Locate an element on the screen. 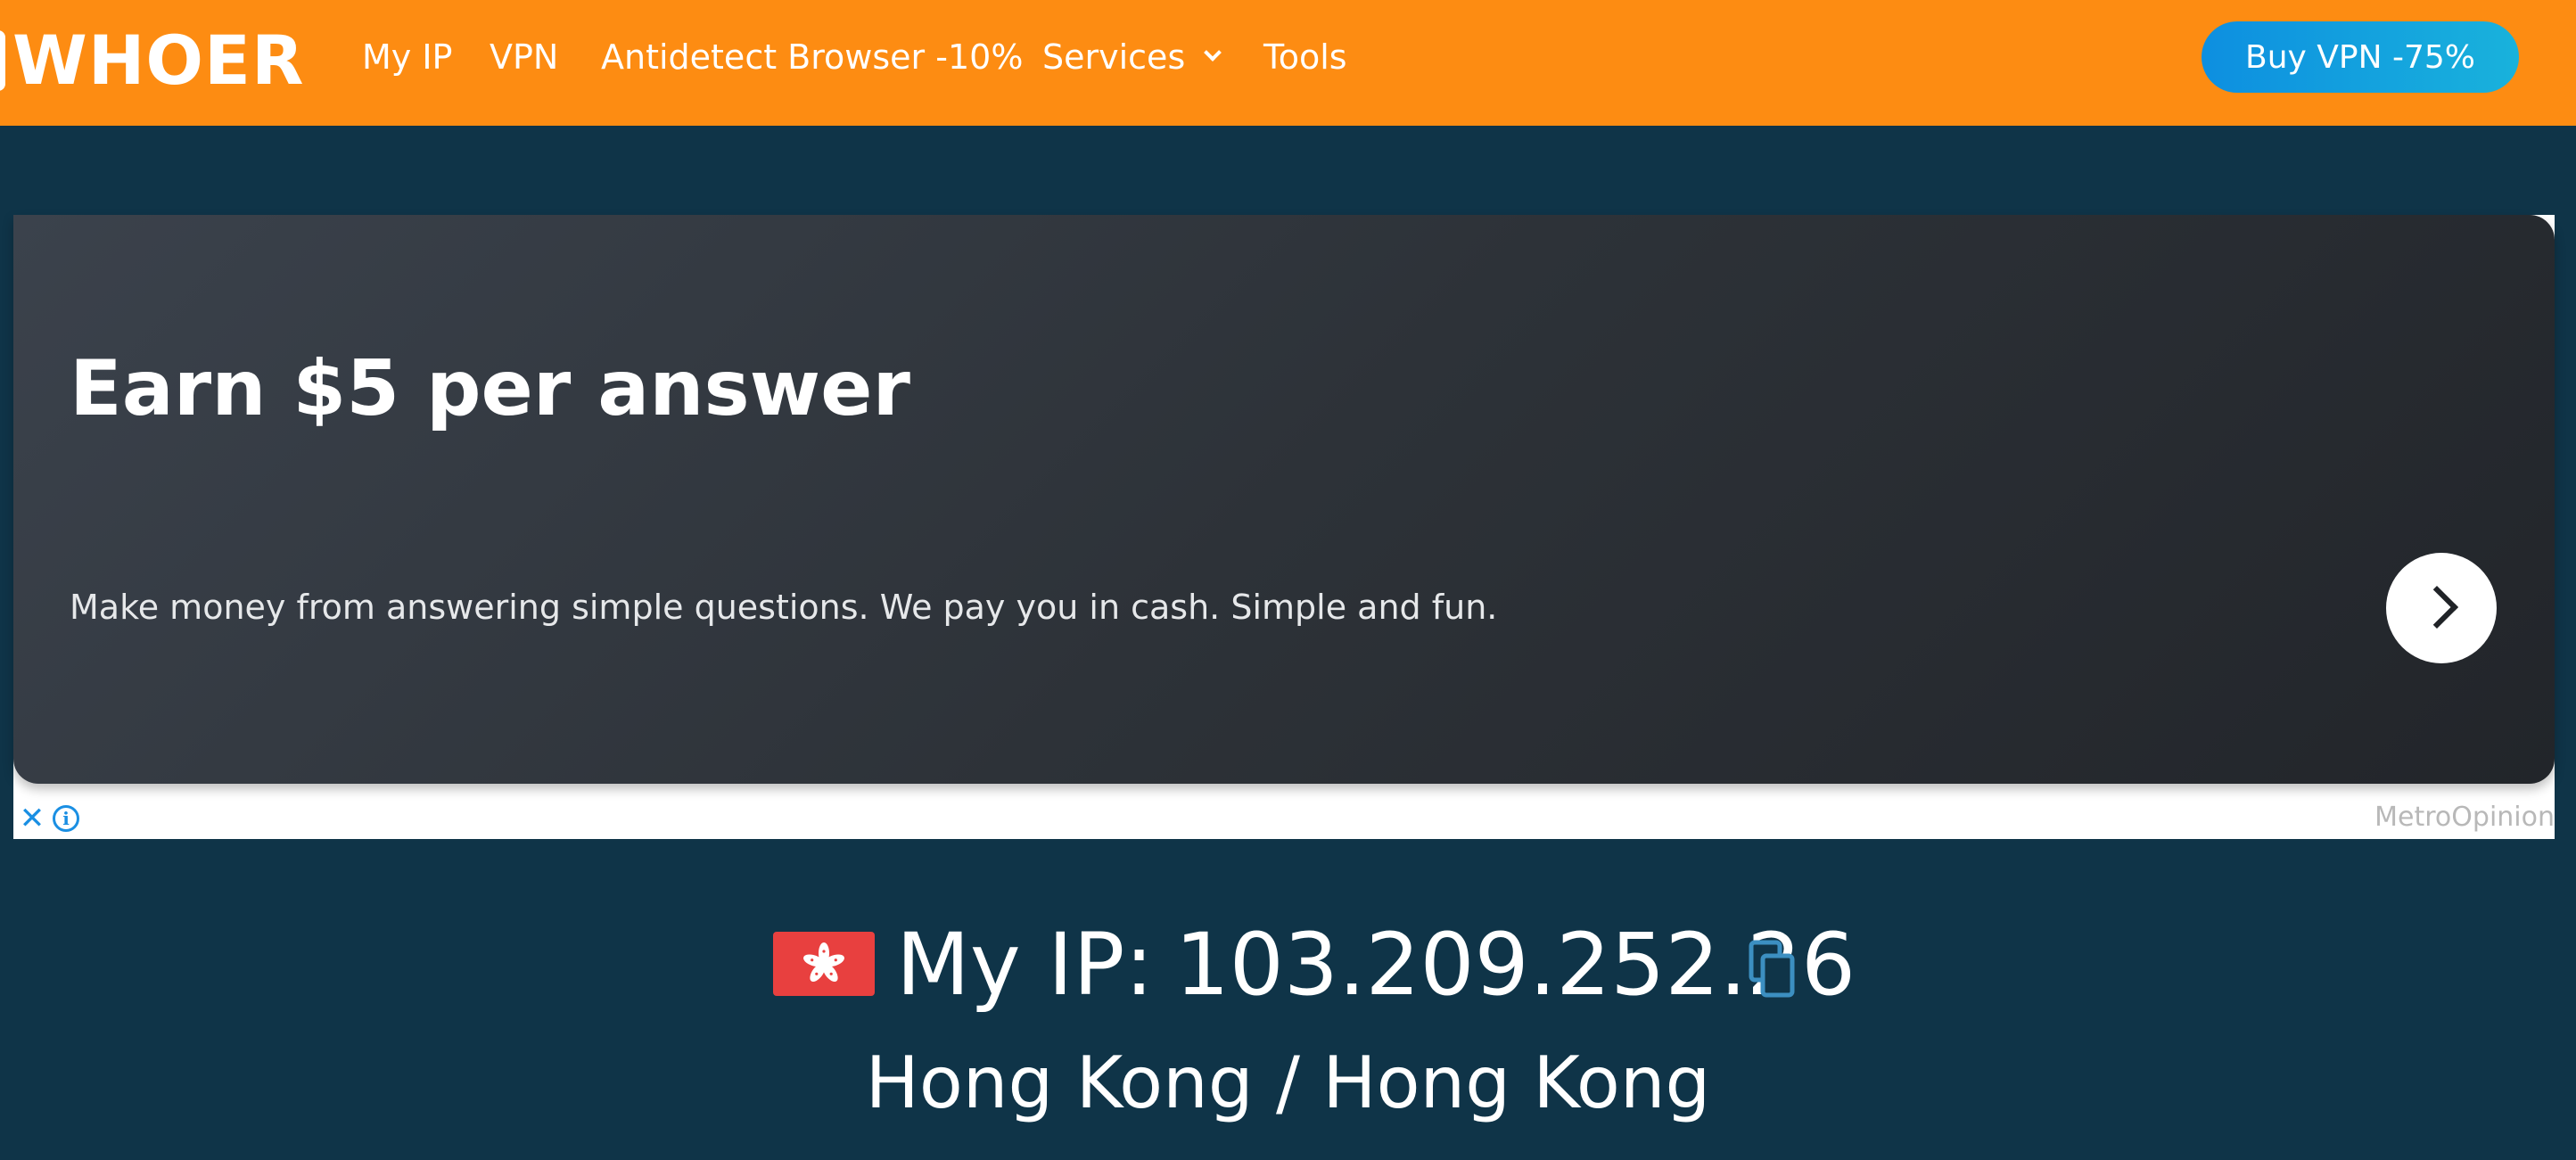 Image resolution: width=2576 pixels, height=1160 pixels. logo-mark is located at coordinates (2, 61).